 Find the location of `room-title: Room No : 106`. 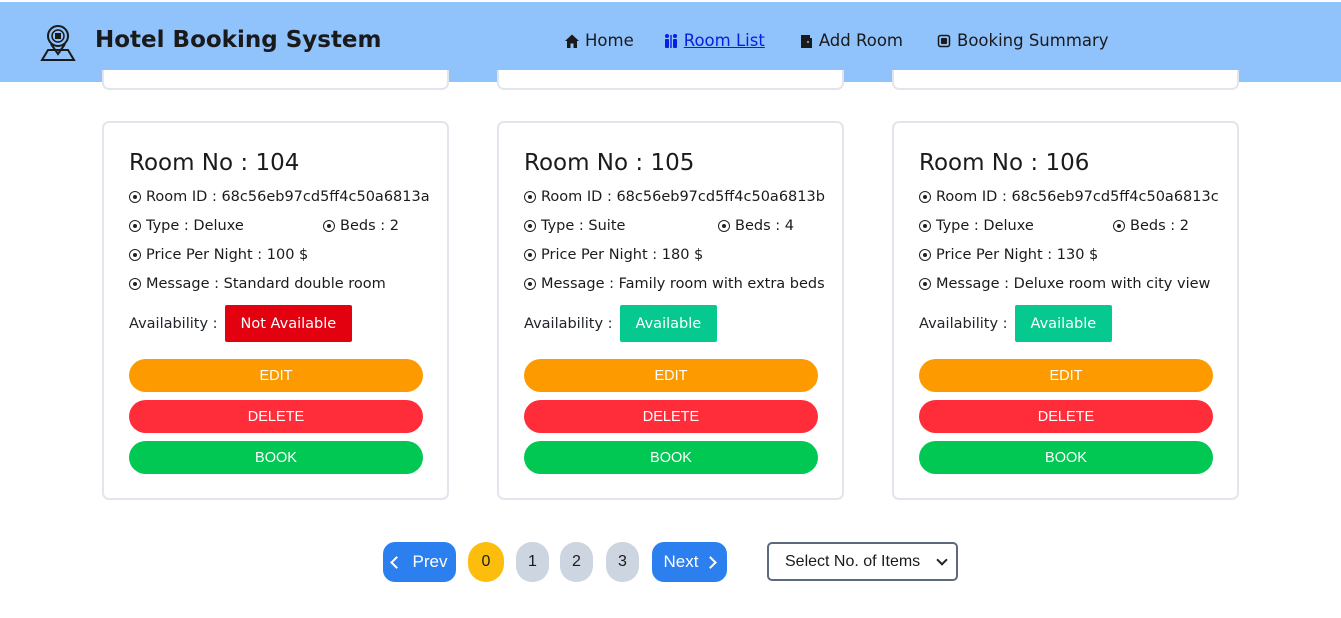

room-title: Room No : 106 is located at coordinates (1004, 163).